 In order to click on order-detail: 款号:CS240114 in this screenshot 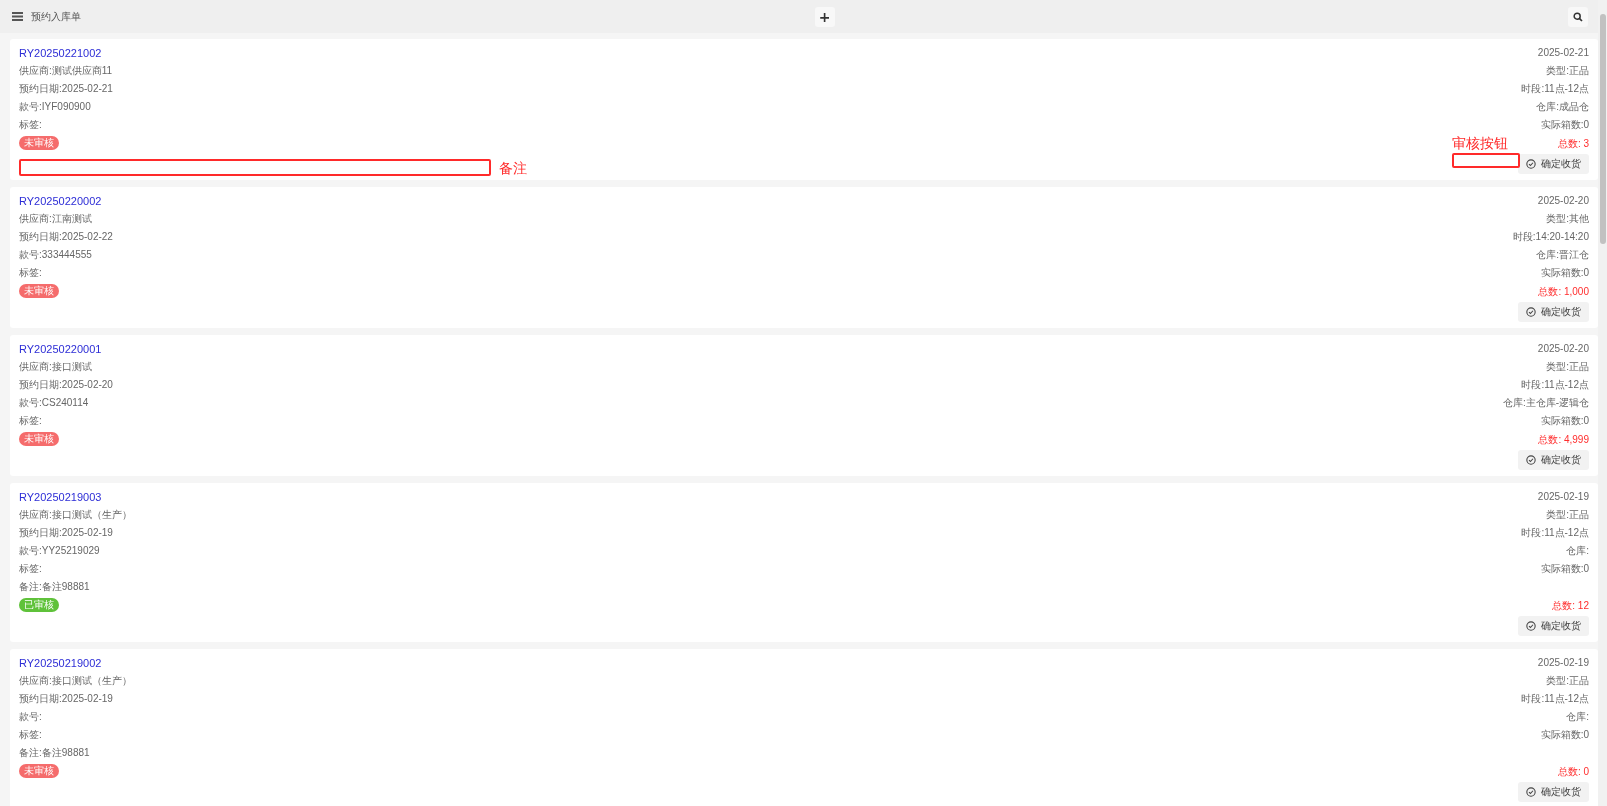, I will do `click(54, 403)`.